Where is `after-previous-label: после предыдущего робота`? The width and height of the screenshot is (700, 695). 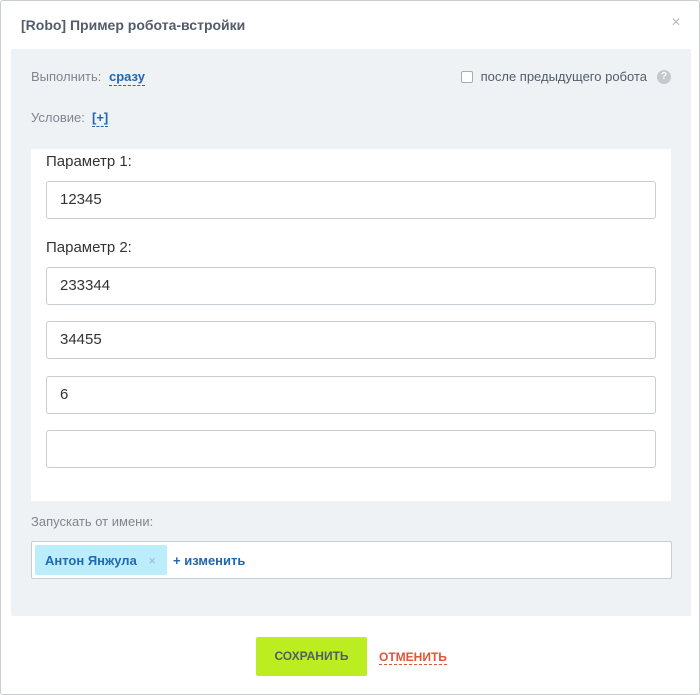 after-previous-label: после предыдущего робота is located at coordinates (563, 76).